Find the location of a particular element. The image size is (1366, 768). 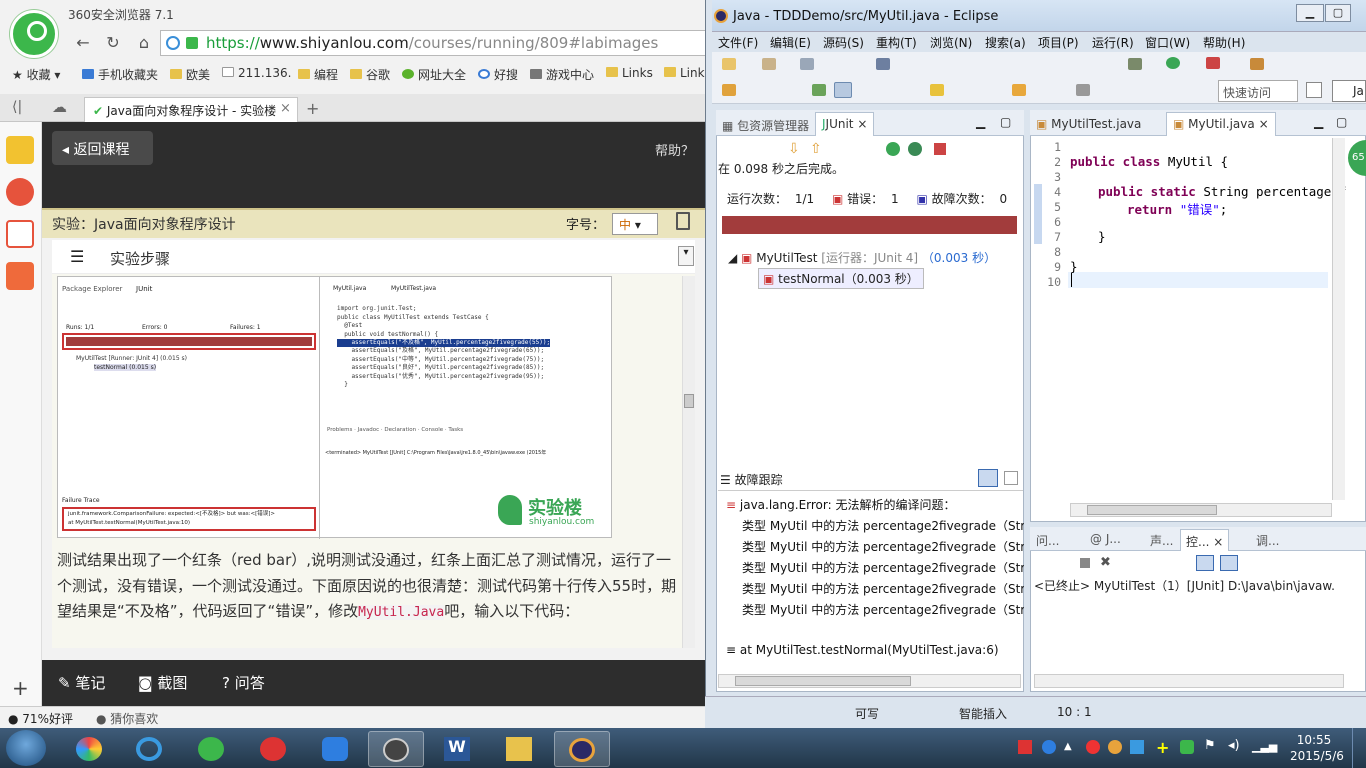

next-failure-icon: ⇩ is located at coordinates (794, 149).